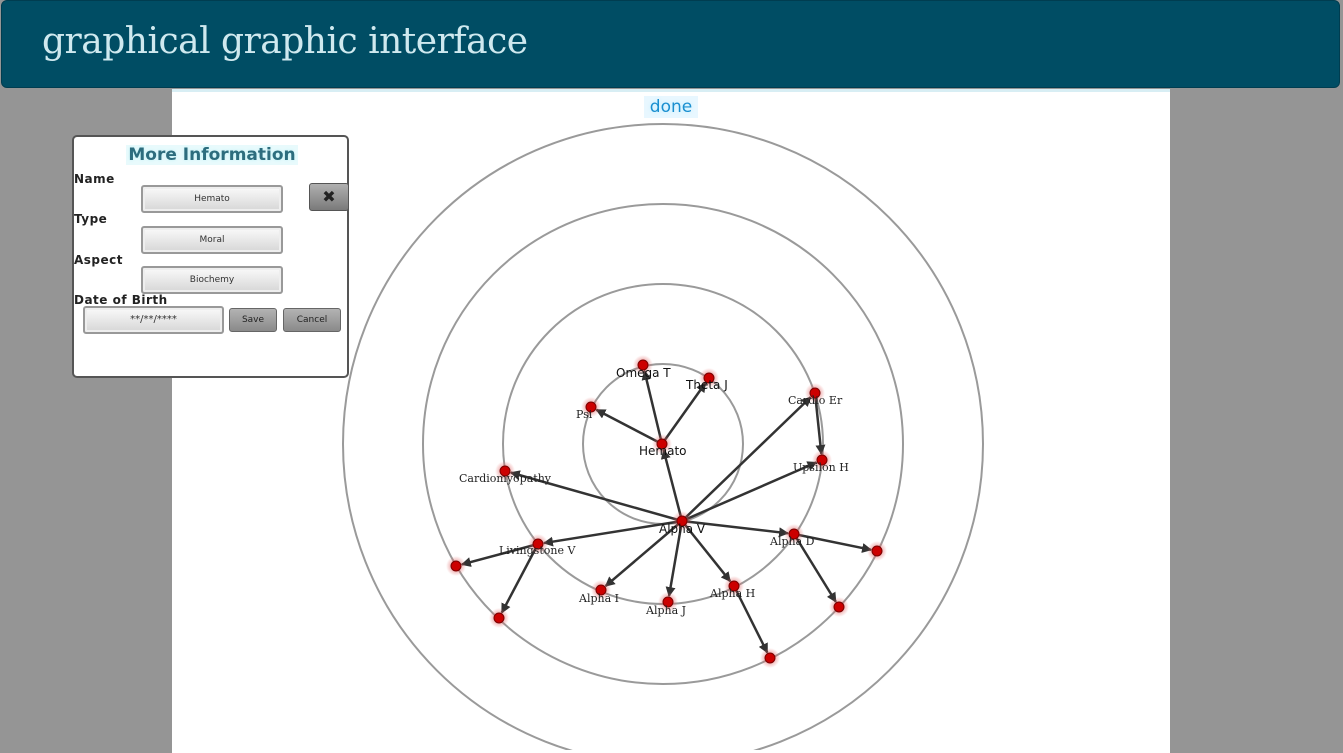 The height and width of the screenshot is (753, 1343). I want to click on node-label-alphad: Alpha D, so click(792, 541).